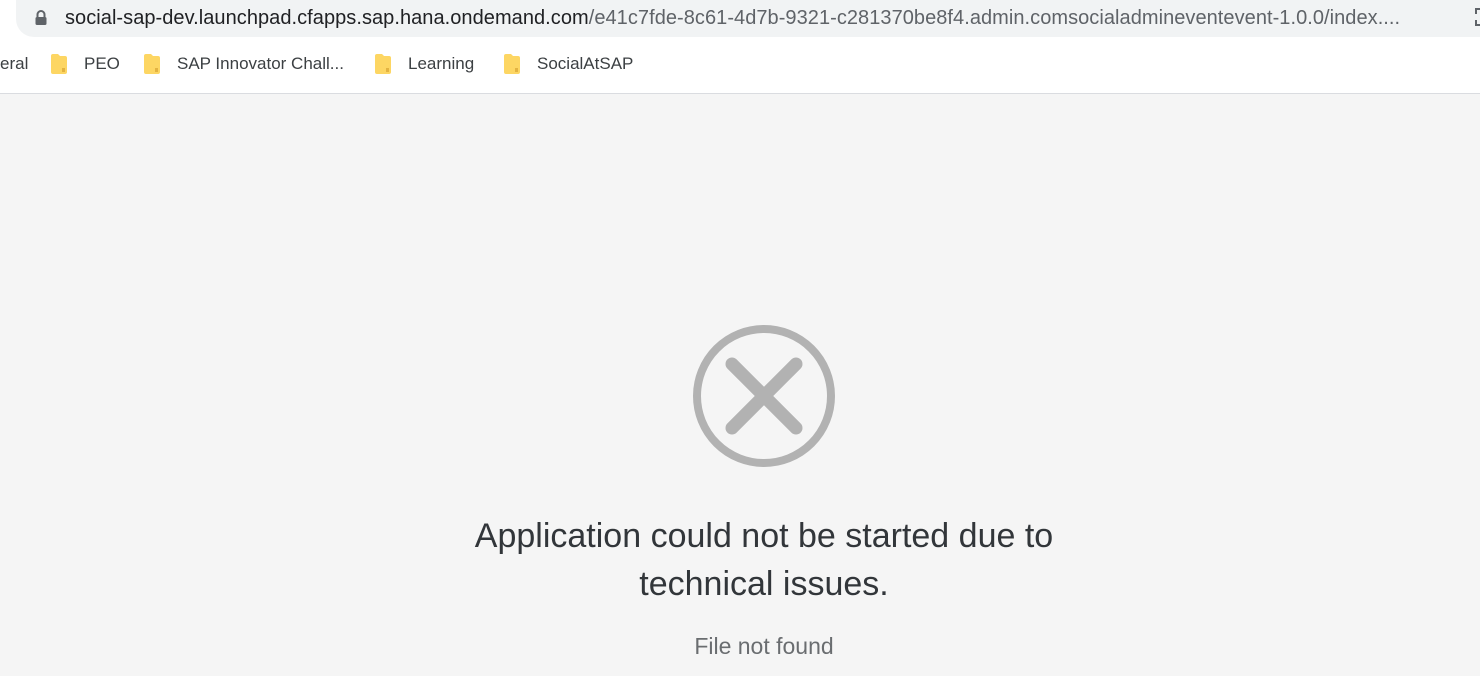  What do you see at coordinates (102, 63) in the screenshot?
I see `bookmark-label: PEO` at bounding box center [102, 63].